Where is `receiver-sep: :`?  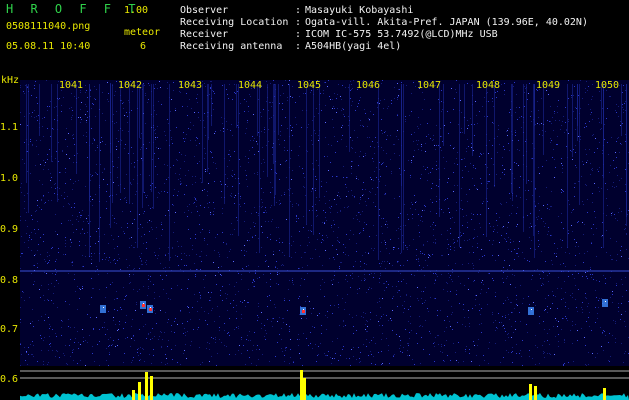 receiver-sep: : is located at coordinates (298, 34).